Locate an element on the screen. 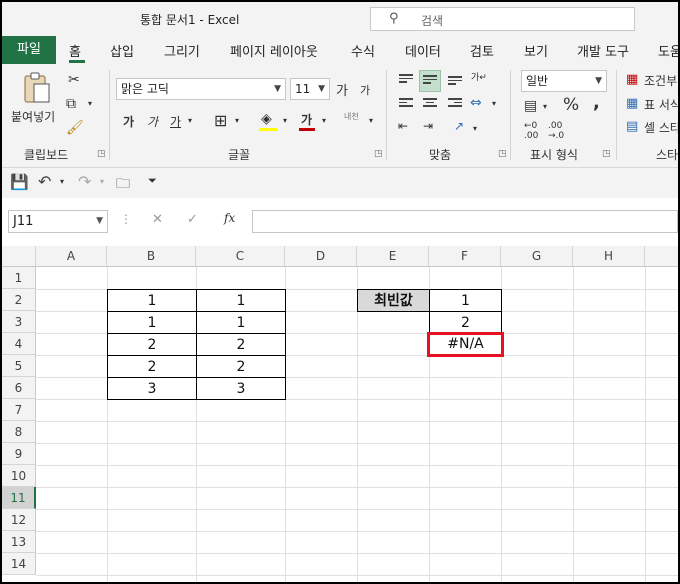 This screenshot has width=680, height=584. conditional-format-button: 조건부 is located at coordinates (660, 80).